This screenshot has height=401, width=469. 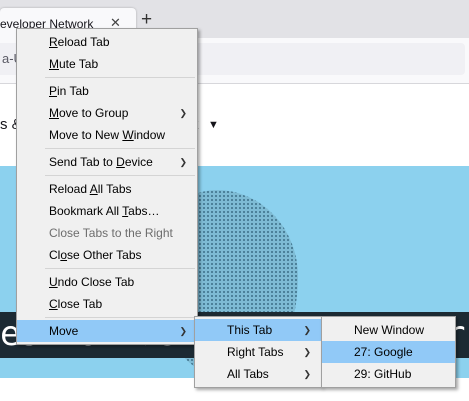 I want to click on menu-item-close-other-tabs: Close Other Tabs, so click(x=107, y=255).